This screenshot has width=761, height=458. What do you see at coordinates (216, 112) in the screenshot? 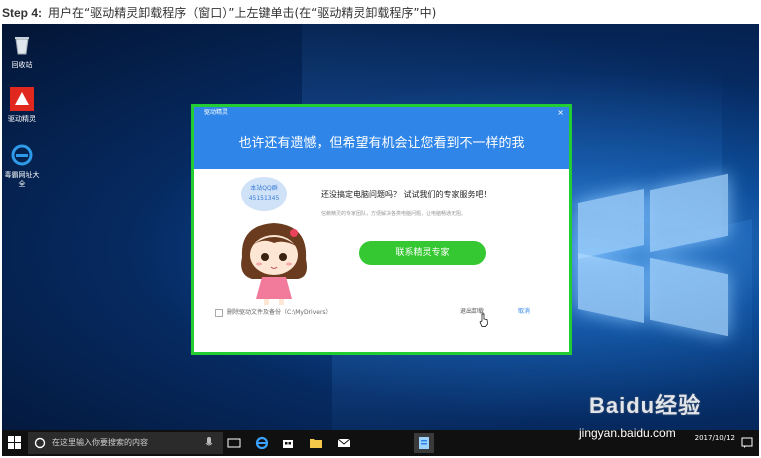
I see `dialog-title: 驱动精灵` at bounding box center [216, 112].